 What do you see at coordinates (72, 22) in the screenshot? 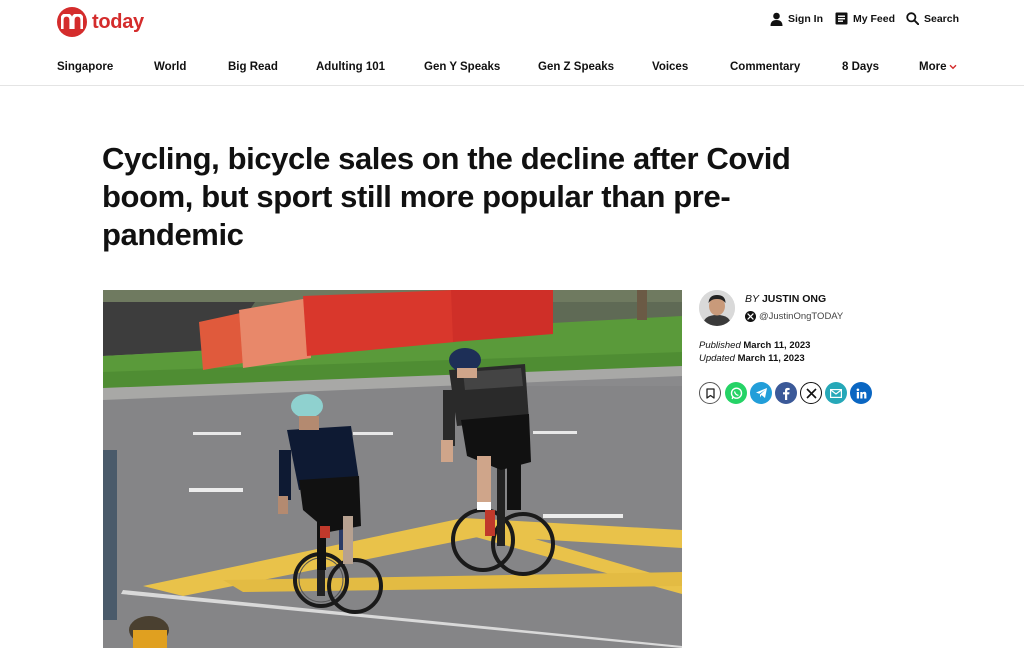
I see `mediacorp-m-logo-icon` at bounding box center [72, 22].